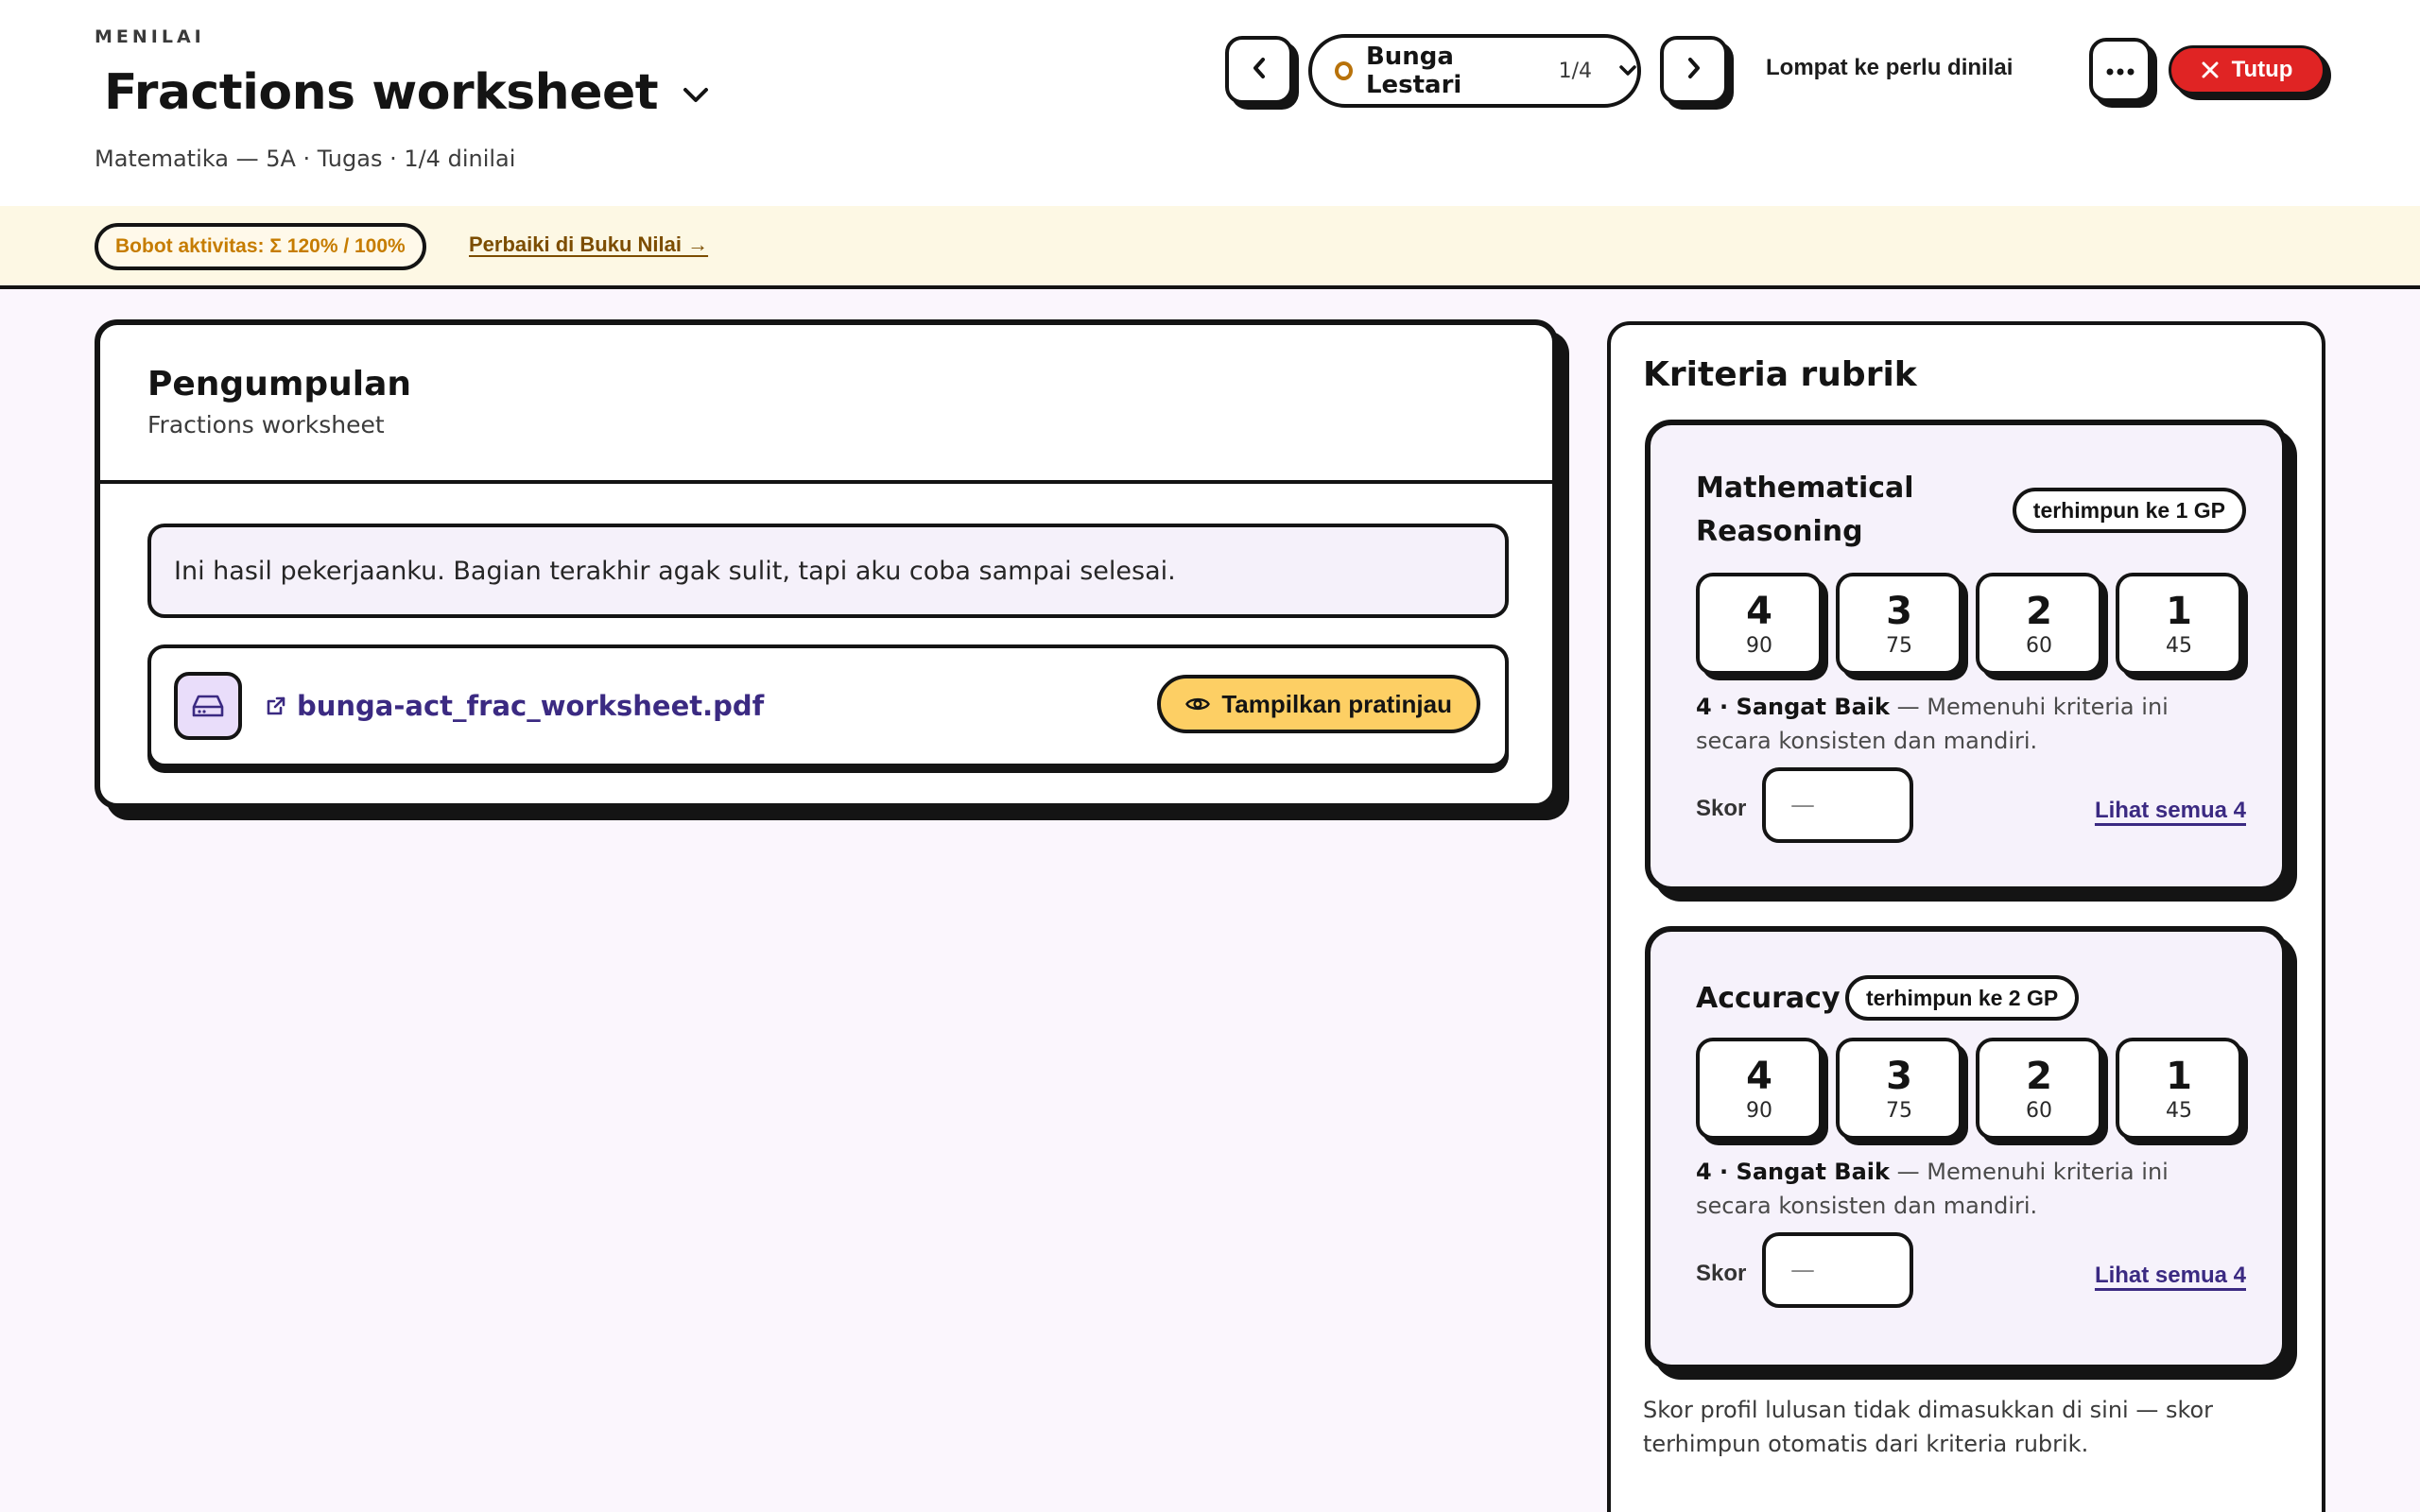 This screenshot has width=2420, height=1512. Describe the element at coordinates (589, 244) in the screenshot. I see `fix-in-gradebook-link: Perbaiki di Buku Nilai →` at that location.